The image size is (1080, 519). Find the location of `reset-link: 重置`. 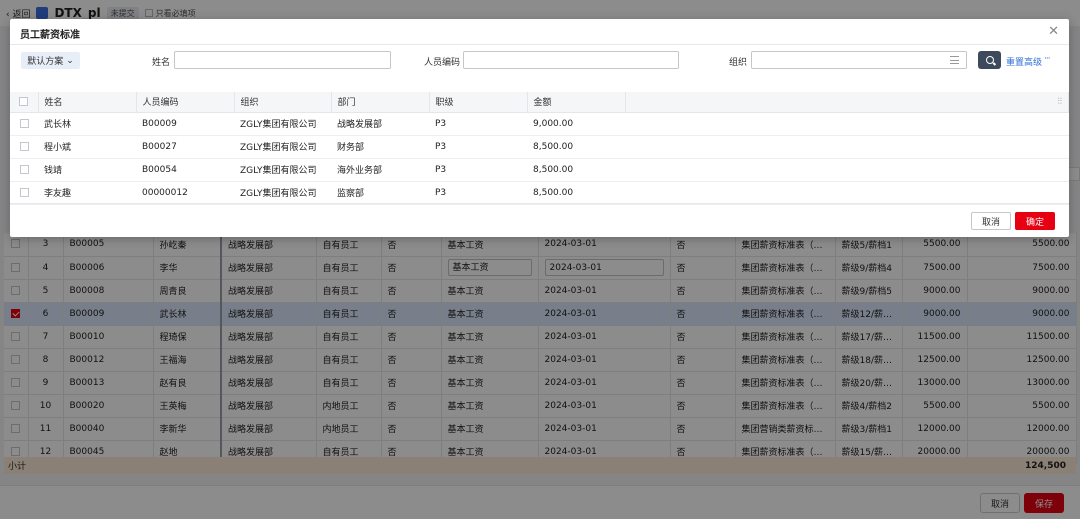

reset-link: 重置 is located at coordinates (1015, 61).